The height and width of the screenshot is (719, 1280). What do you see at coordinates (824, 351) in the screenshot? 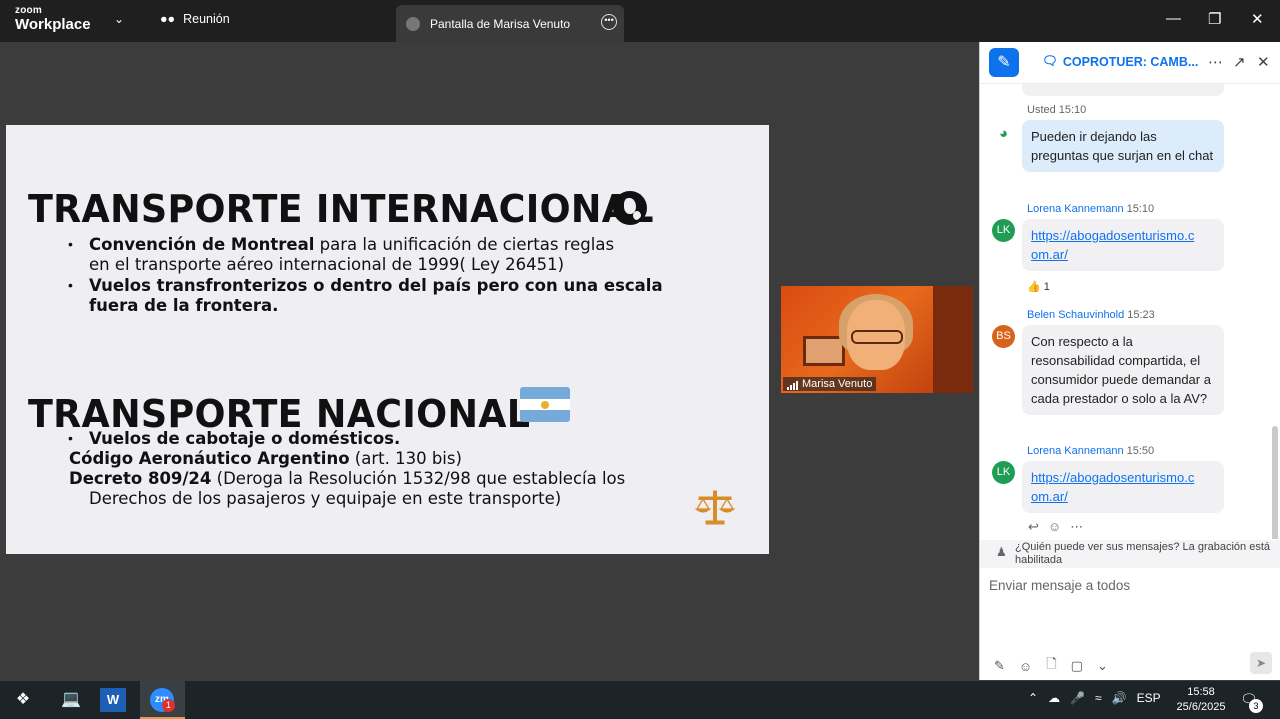
I see `background-frame` at bounding box center [824, 351].